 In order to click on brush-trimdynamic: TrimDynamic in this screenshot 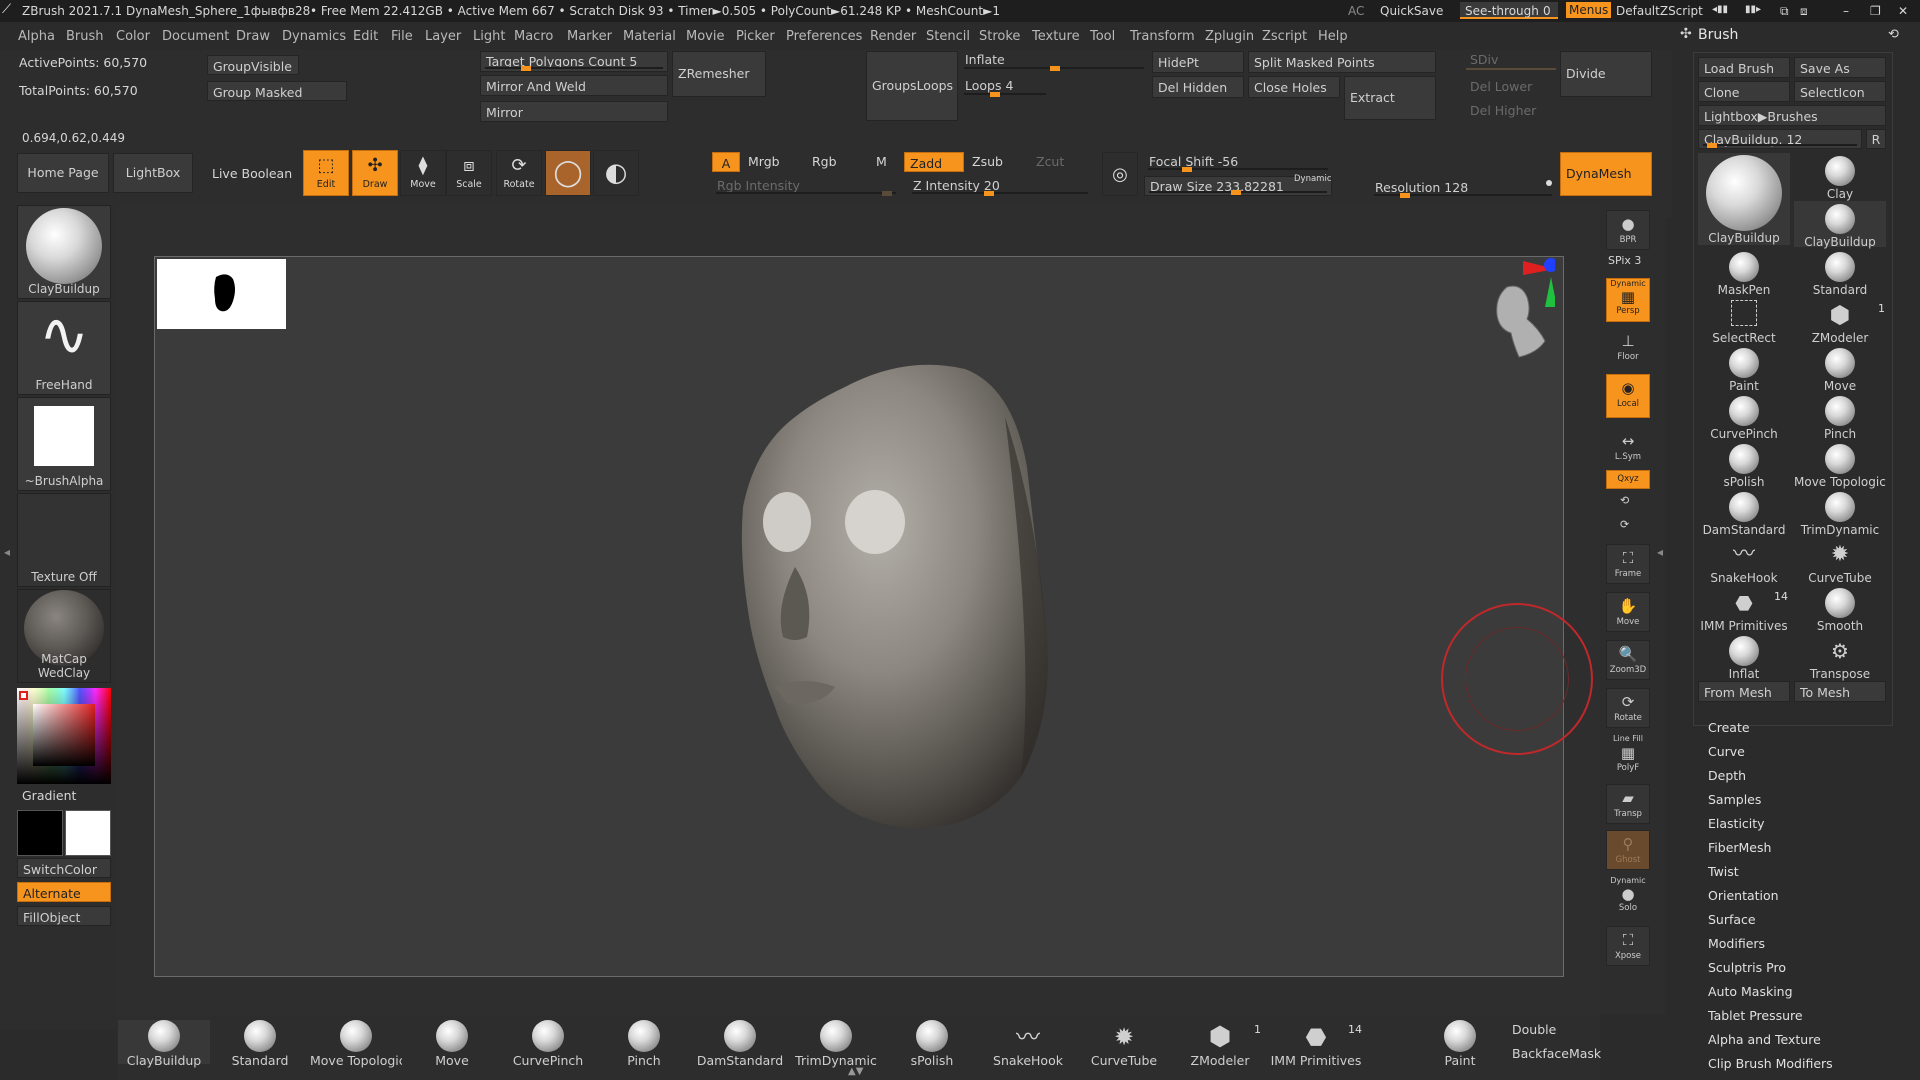, I will do `click(1840, 513)`.